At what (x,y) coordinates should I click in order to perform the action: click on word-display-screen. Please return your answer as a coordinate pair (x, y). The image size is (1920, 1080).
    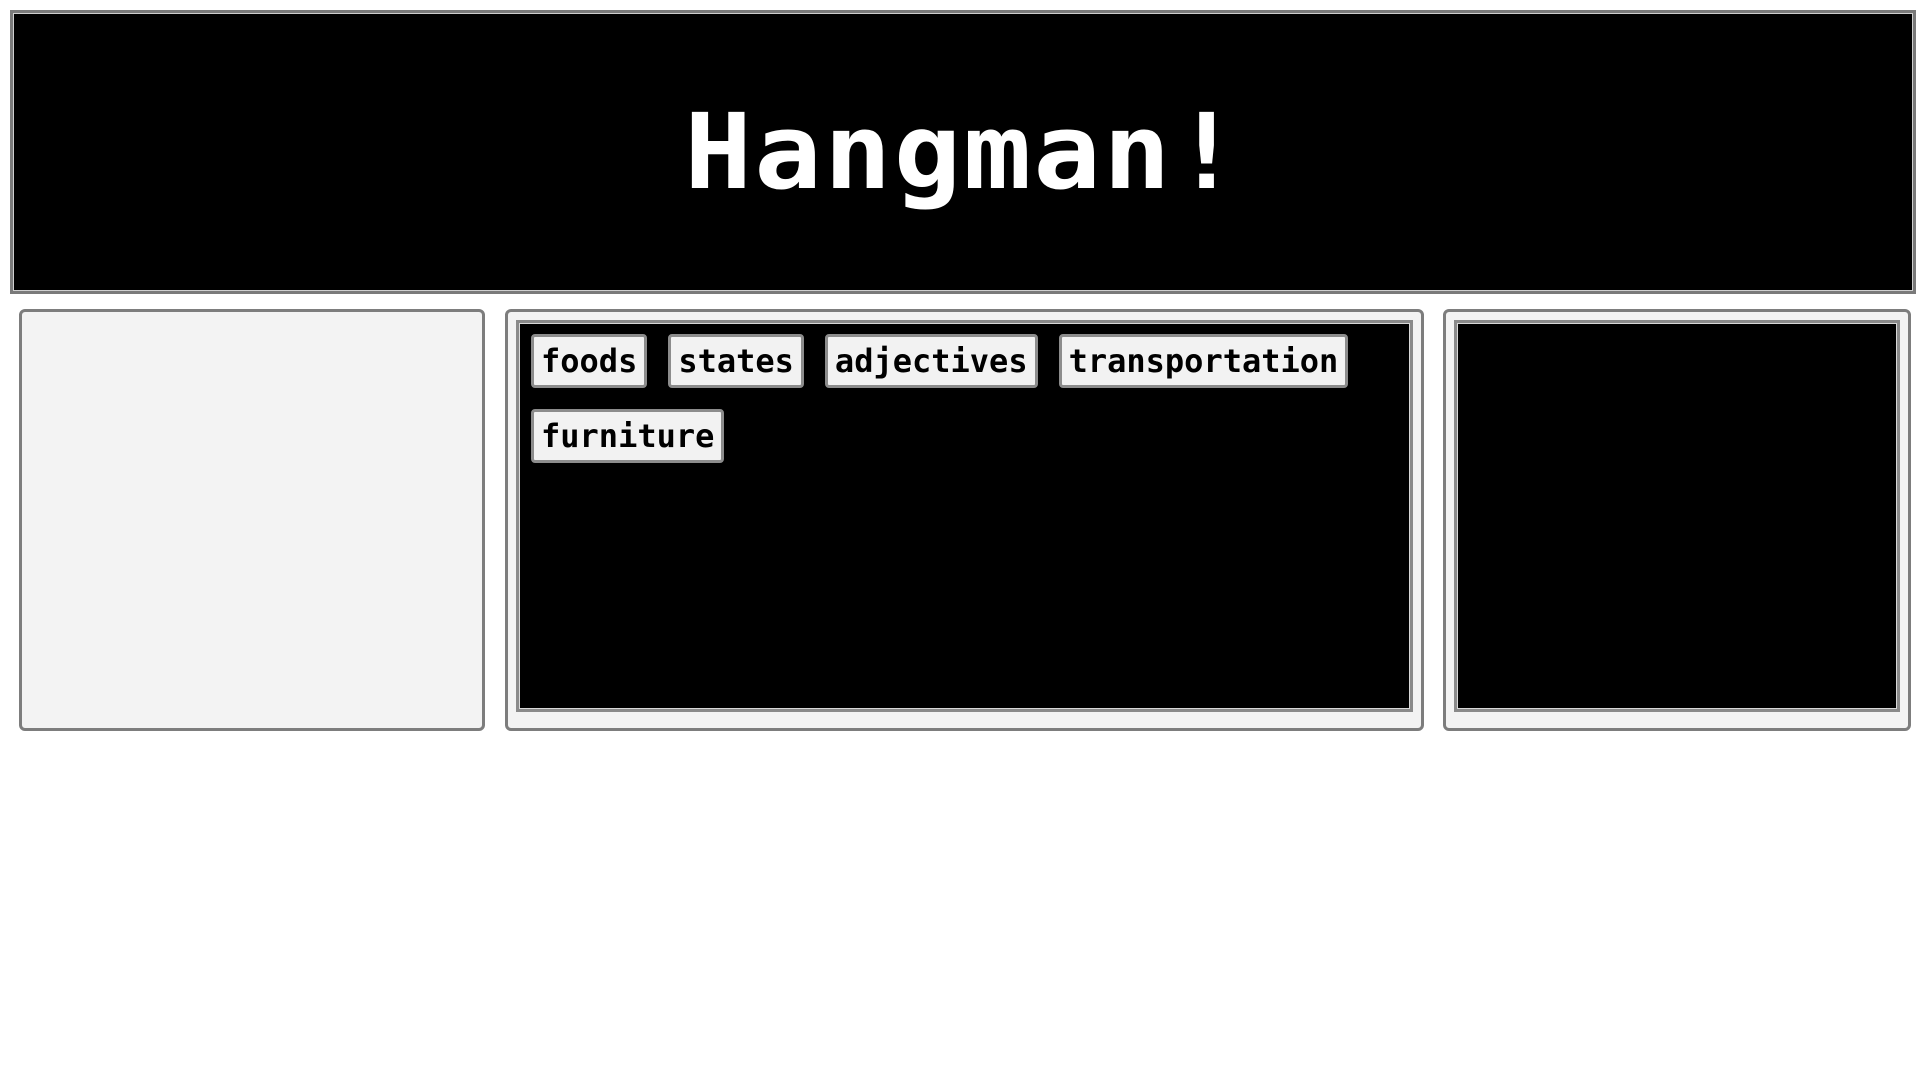
    Looking at the image, I should click on (1677, 516).